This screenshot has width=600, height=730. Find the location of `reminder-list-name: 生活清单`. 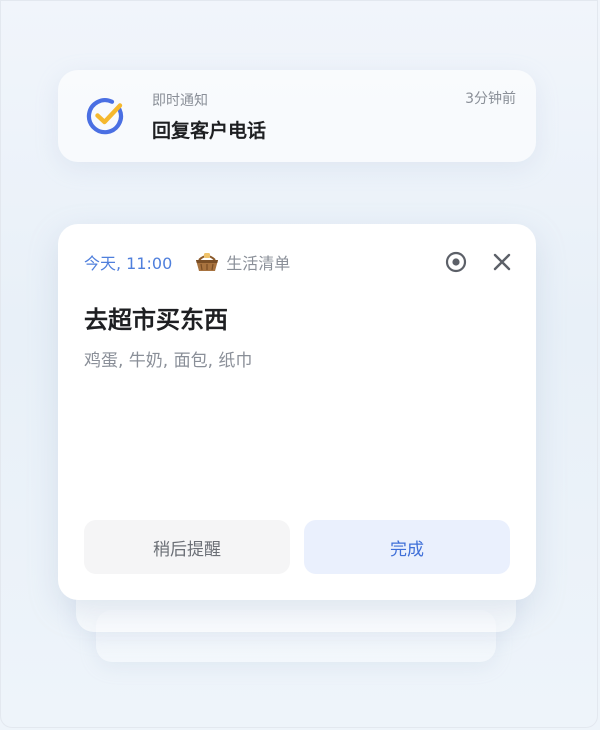

reminder-list-name: 生活清单 is located at coordinates (258, 263).